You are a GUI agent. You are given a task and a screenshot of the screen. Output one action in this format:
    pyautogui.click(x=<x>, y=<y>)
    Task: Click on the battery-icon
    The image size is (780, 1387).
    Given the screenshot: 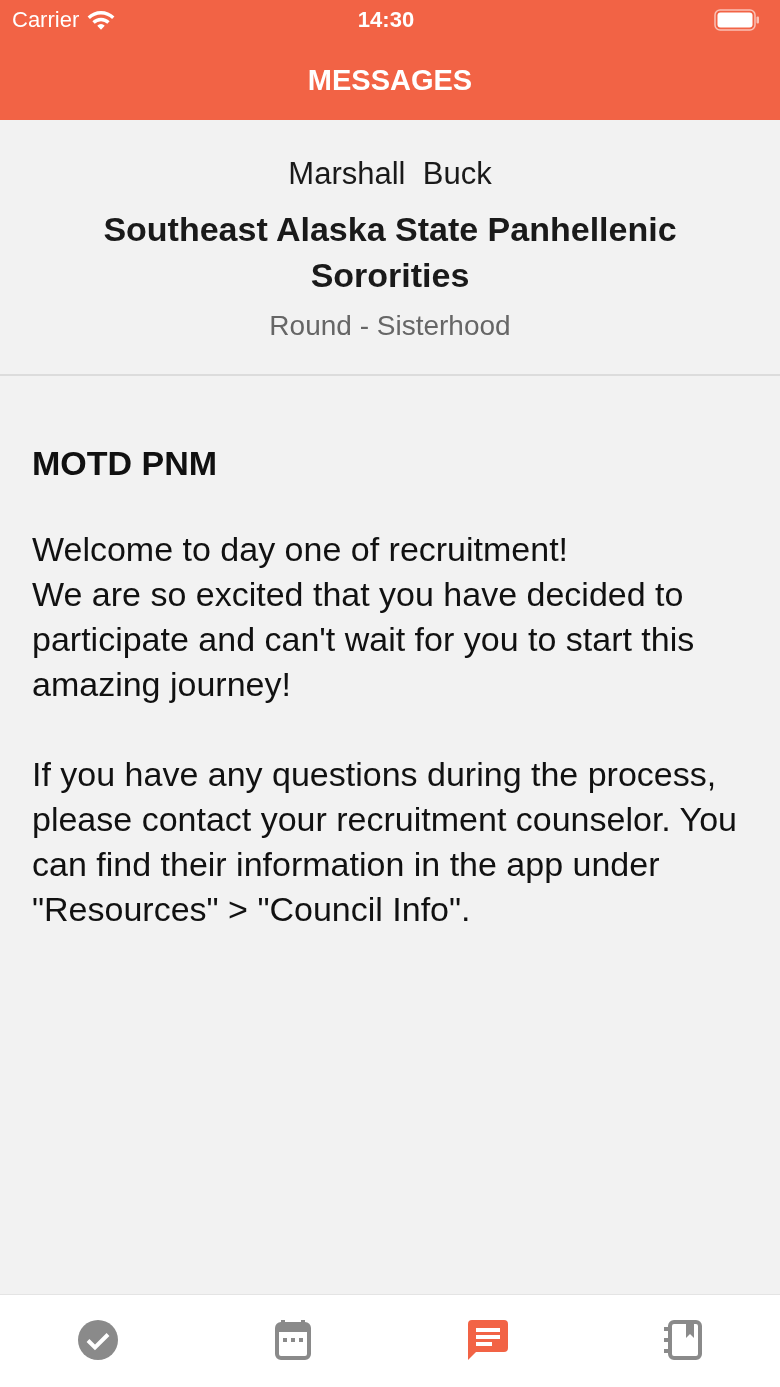 What is the action you would take?
    pyautogui.click(x=737, y=20)
    